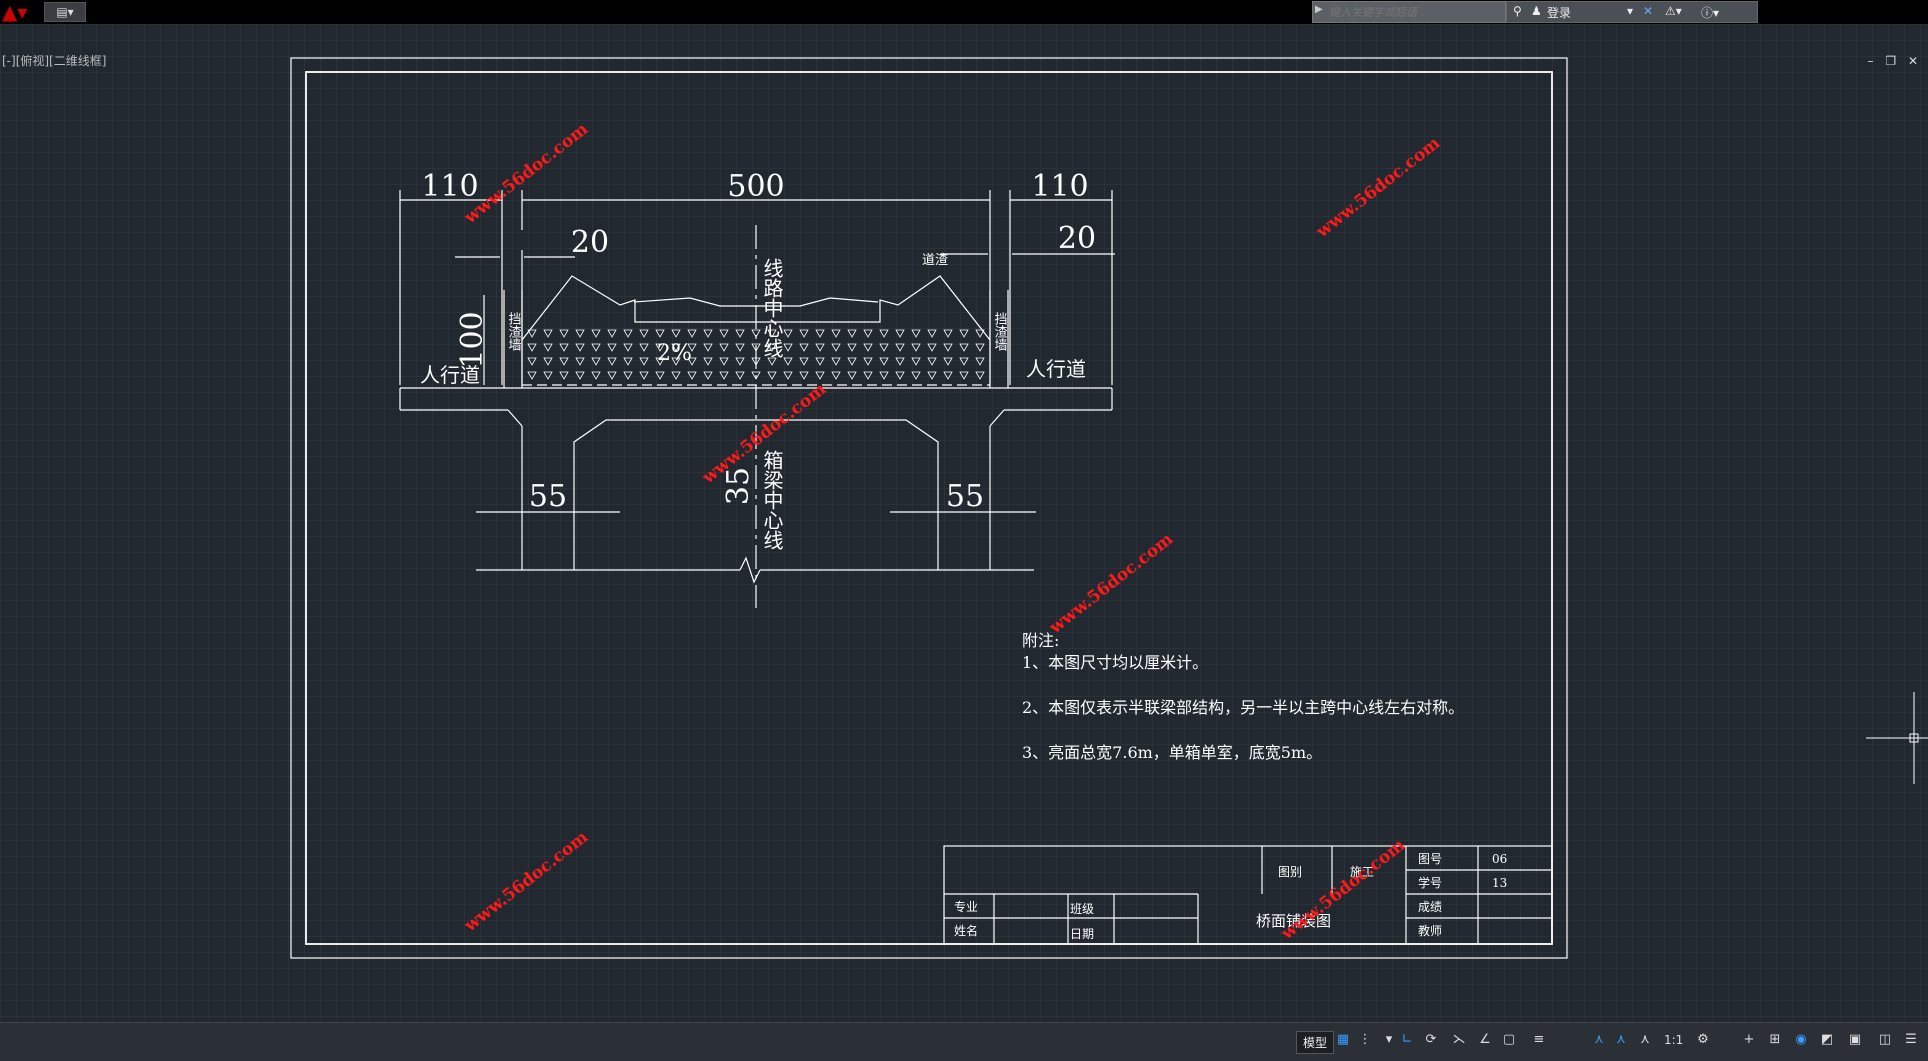 The width and height of the screenshot is (1928, 1061). What do you see at coordinates (1430, 859) in the screenshot?
I see `tb-drawing-no-label: 图号` at bounding box center [1430, 859].